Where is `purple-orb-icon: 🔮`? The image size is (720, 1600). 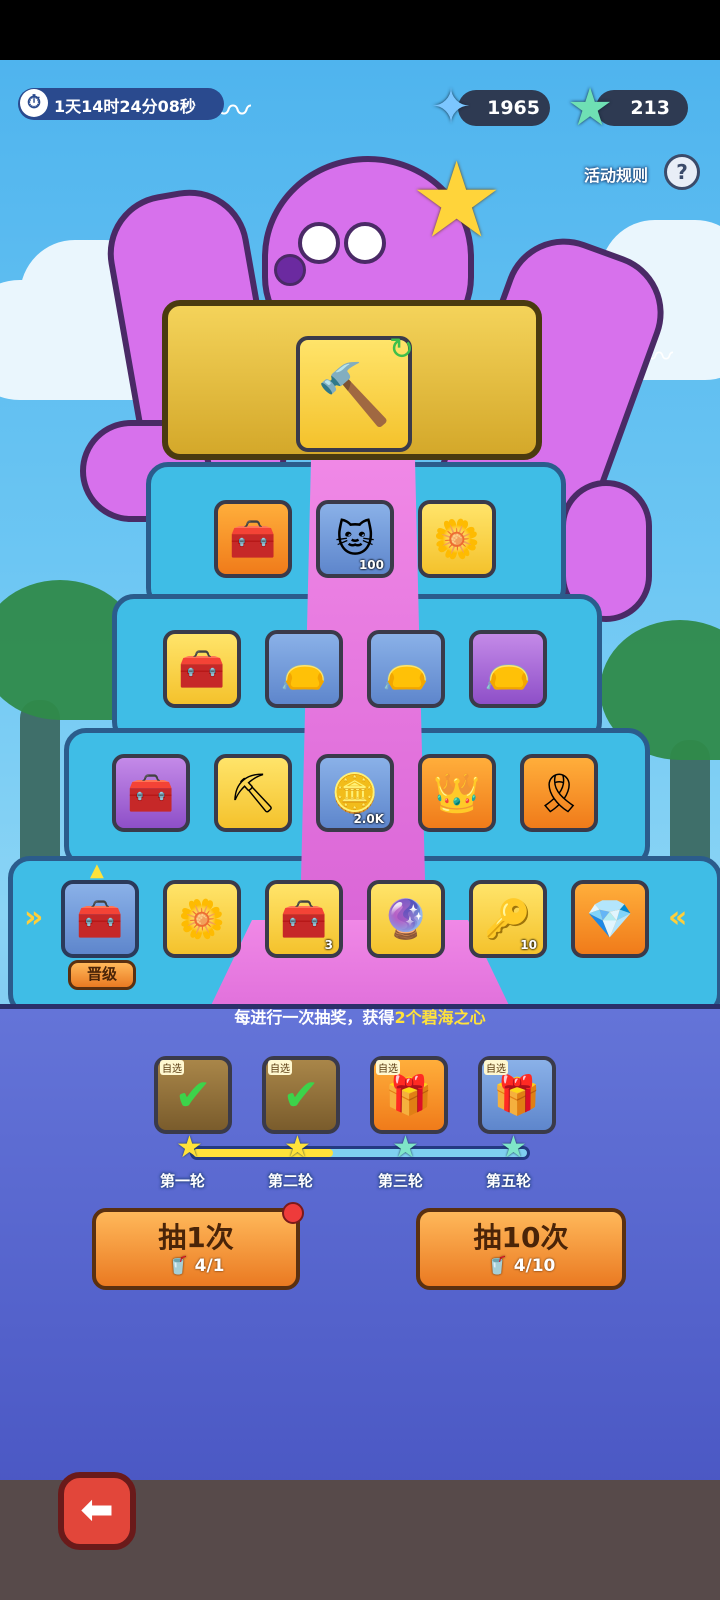 purple-orb-icon: 🔮 is located at coordinates (406, 918).